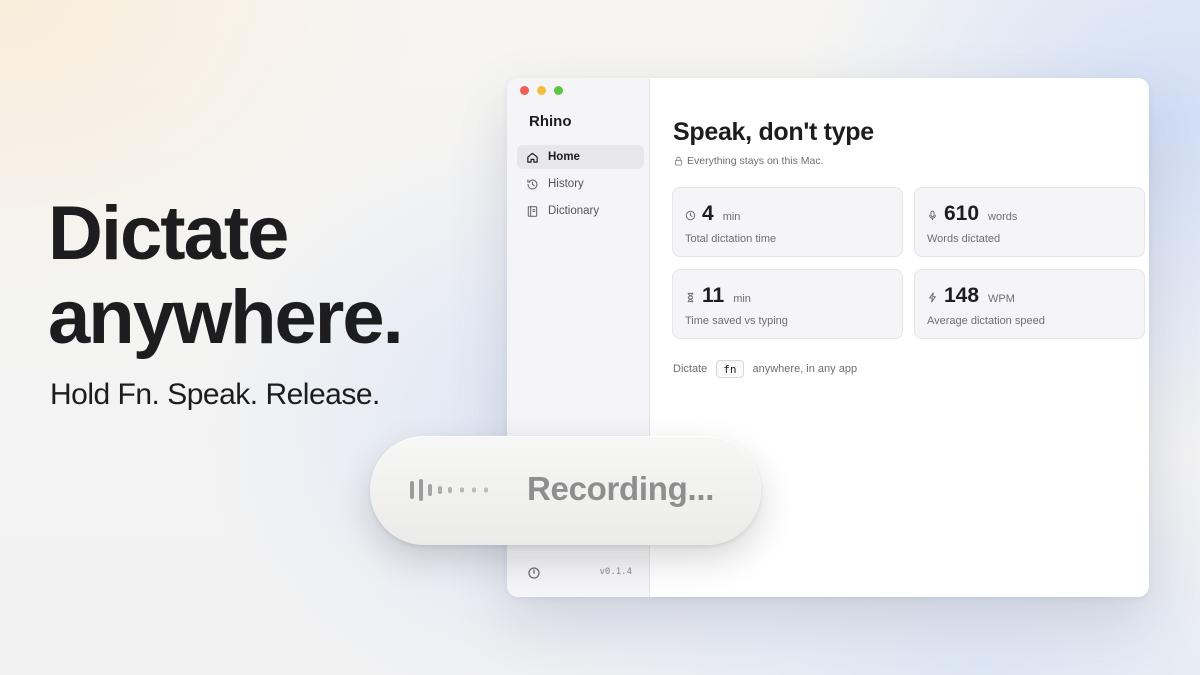  I want to click on sidebar-item-history: History, so click(580, 184).